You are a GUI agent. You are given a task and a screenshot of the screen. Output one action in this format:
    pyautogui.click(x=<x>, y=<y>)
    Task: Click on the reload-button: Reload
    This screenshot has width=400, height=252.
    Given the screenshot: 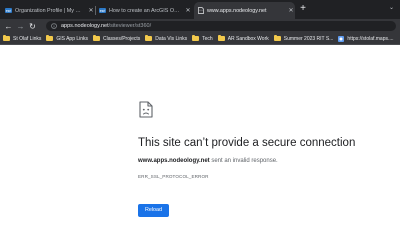 What is the action you would take?
    pyautogui.click(x=153, y=210)
    